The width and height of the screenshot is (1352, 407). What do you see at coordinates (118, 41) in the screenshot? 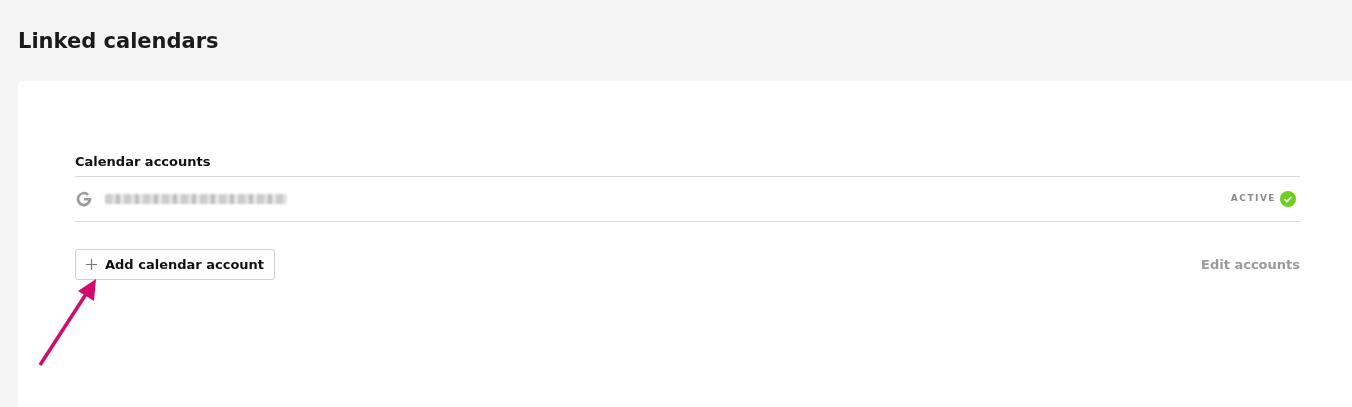
I see `page-title: Linked calendars` at bounding box center [118, 41].